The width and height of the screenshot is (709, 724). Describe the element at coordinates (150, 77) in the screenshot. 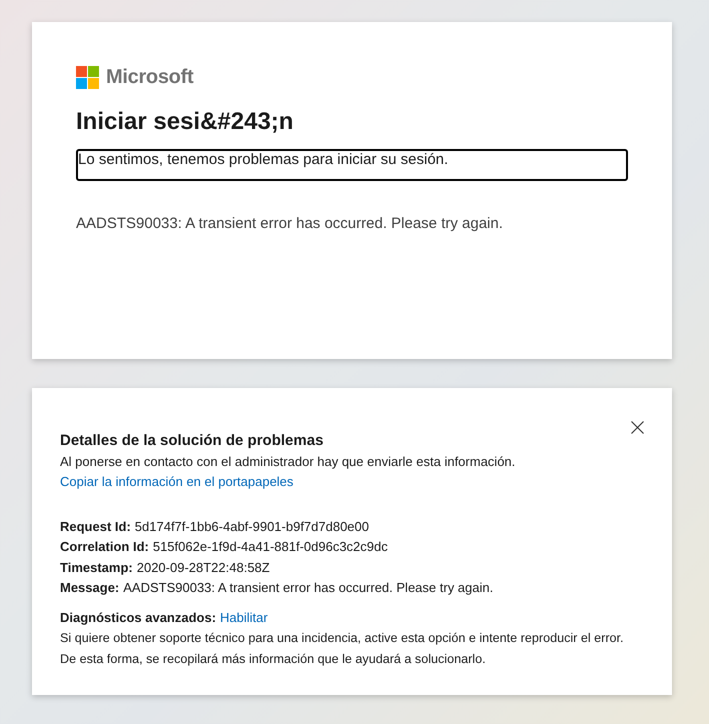

I see `logo-text: Microsoft` at that location.